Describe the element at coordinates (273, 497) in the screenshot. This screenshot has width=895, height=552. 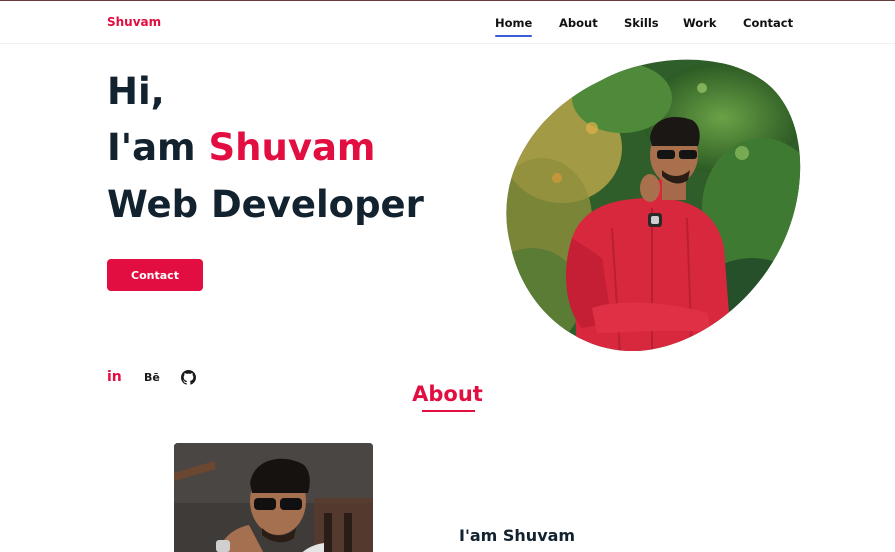
I see `about-photo` at that location.